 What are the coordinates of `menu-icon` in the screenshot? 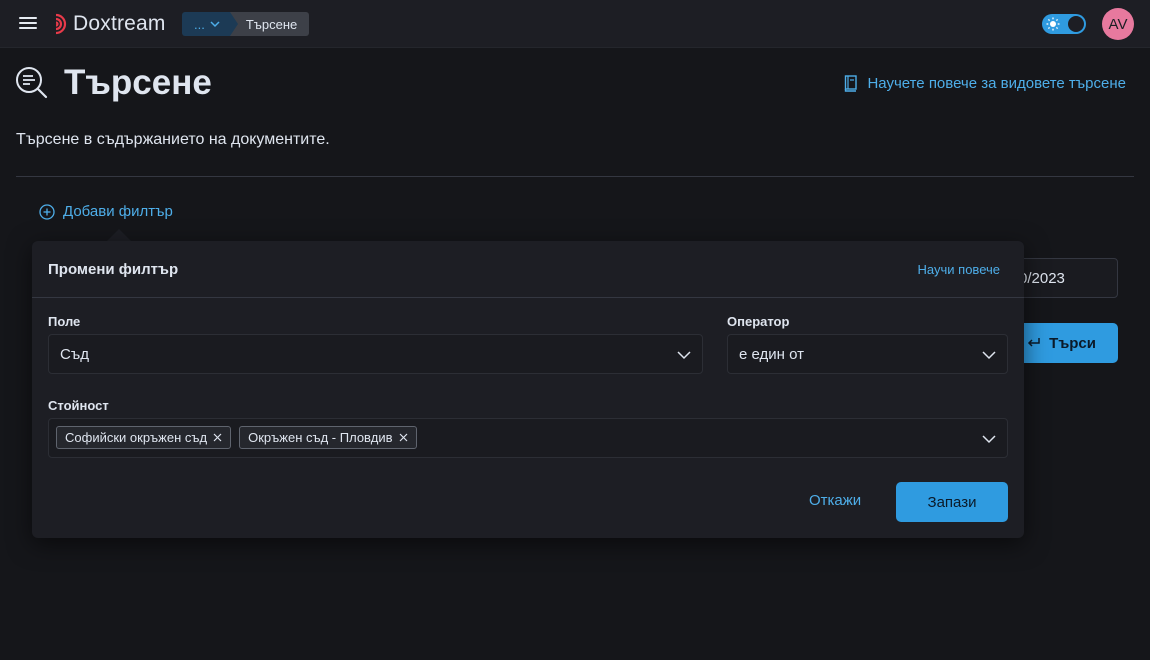 It's located at (28, 24).